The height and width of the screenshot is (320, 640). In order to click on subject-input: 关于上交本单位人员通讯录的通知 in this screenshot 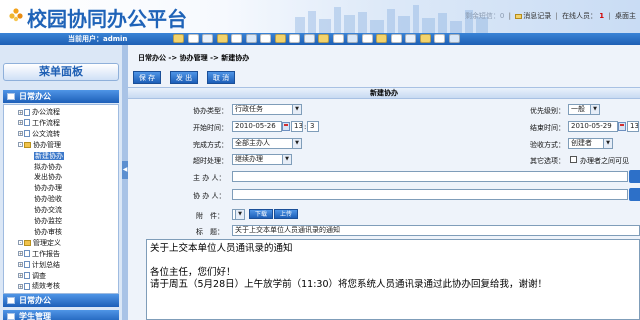, I will do `click(436, 230)`.